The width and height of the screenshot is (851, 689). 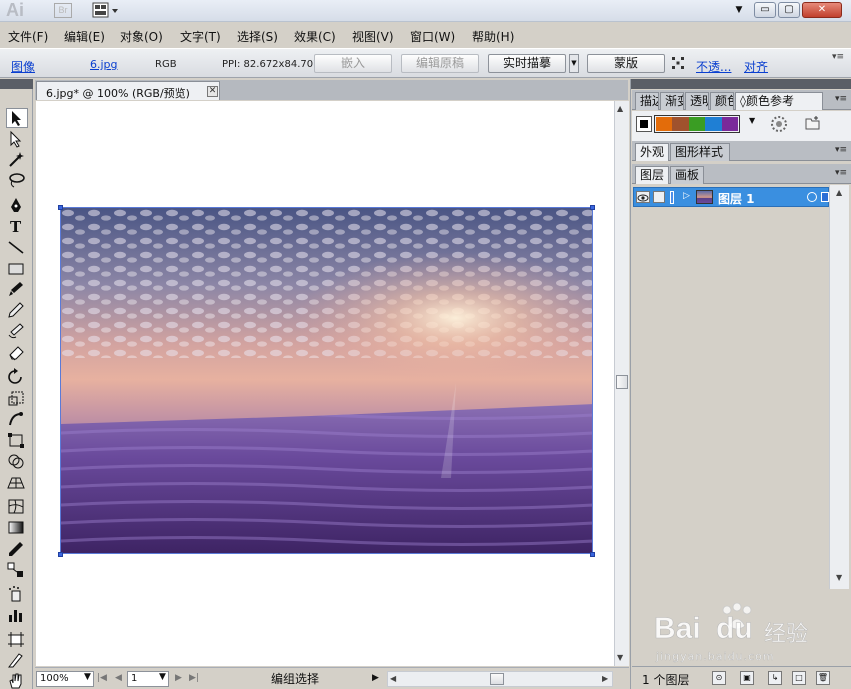 I want to click on blob-brush-tool-icon, so click(x=17, y=332).